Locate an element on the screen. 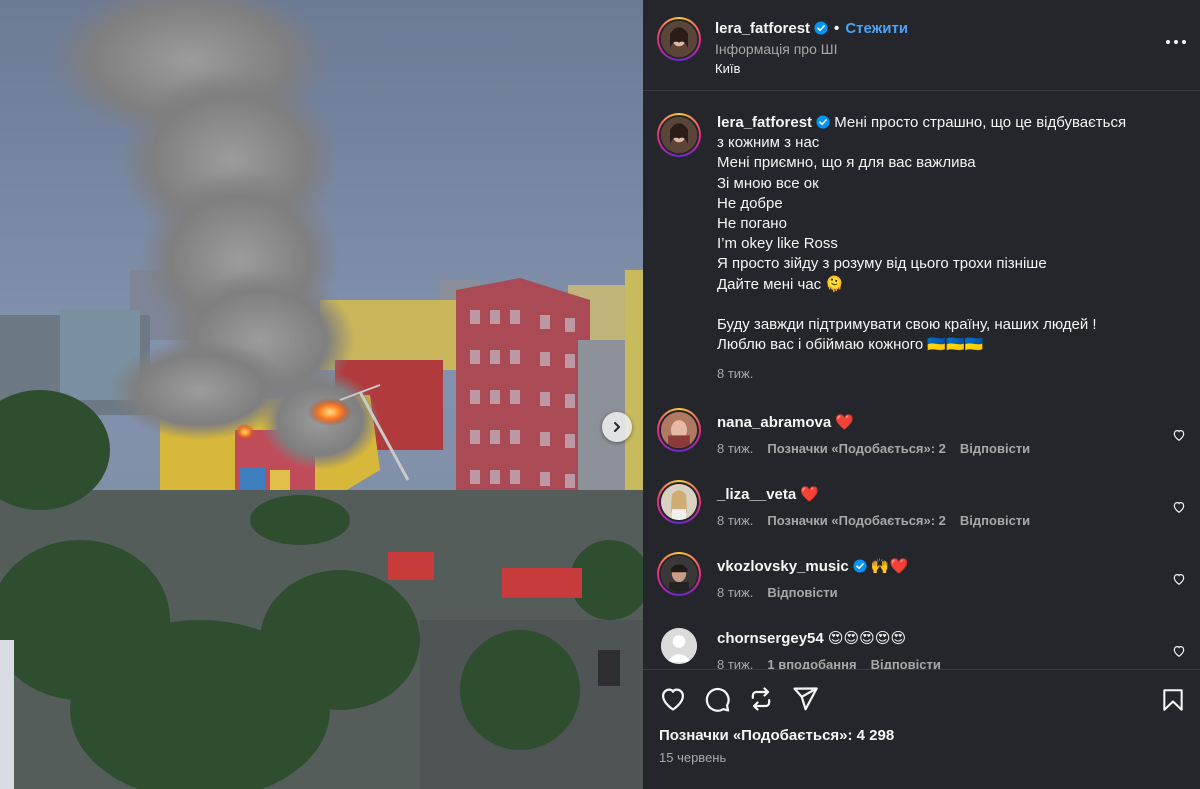  action-icons is located at coordinates (921, 699).